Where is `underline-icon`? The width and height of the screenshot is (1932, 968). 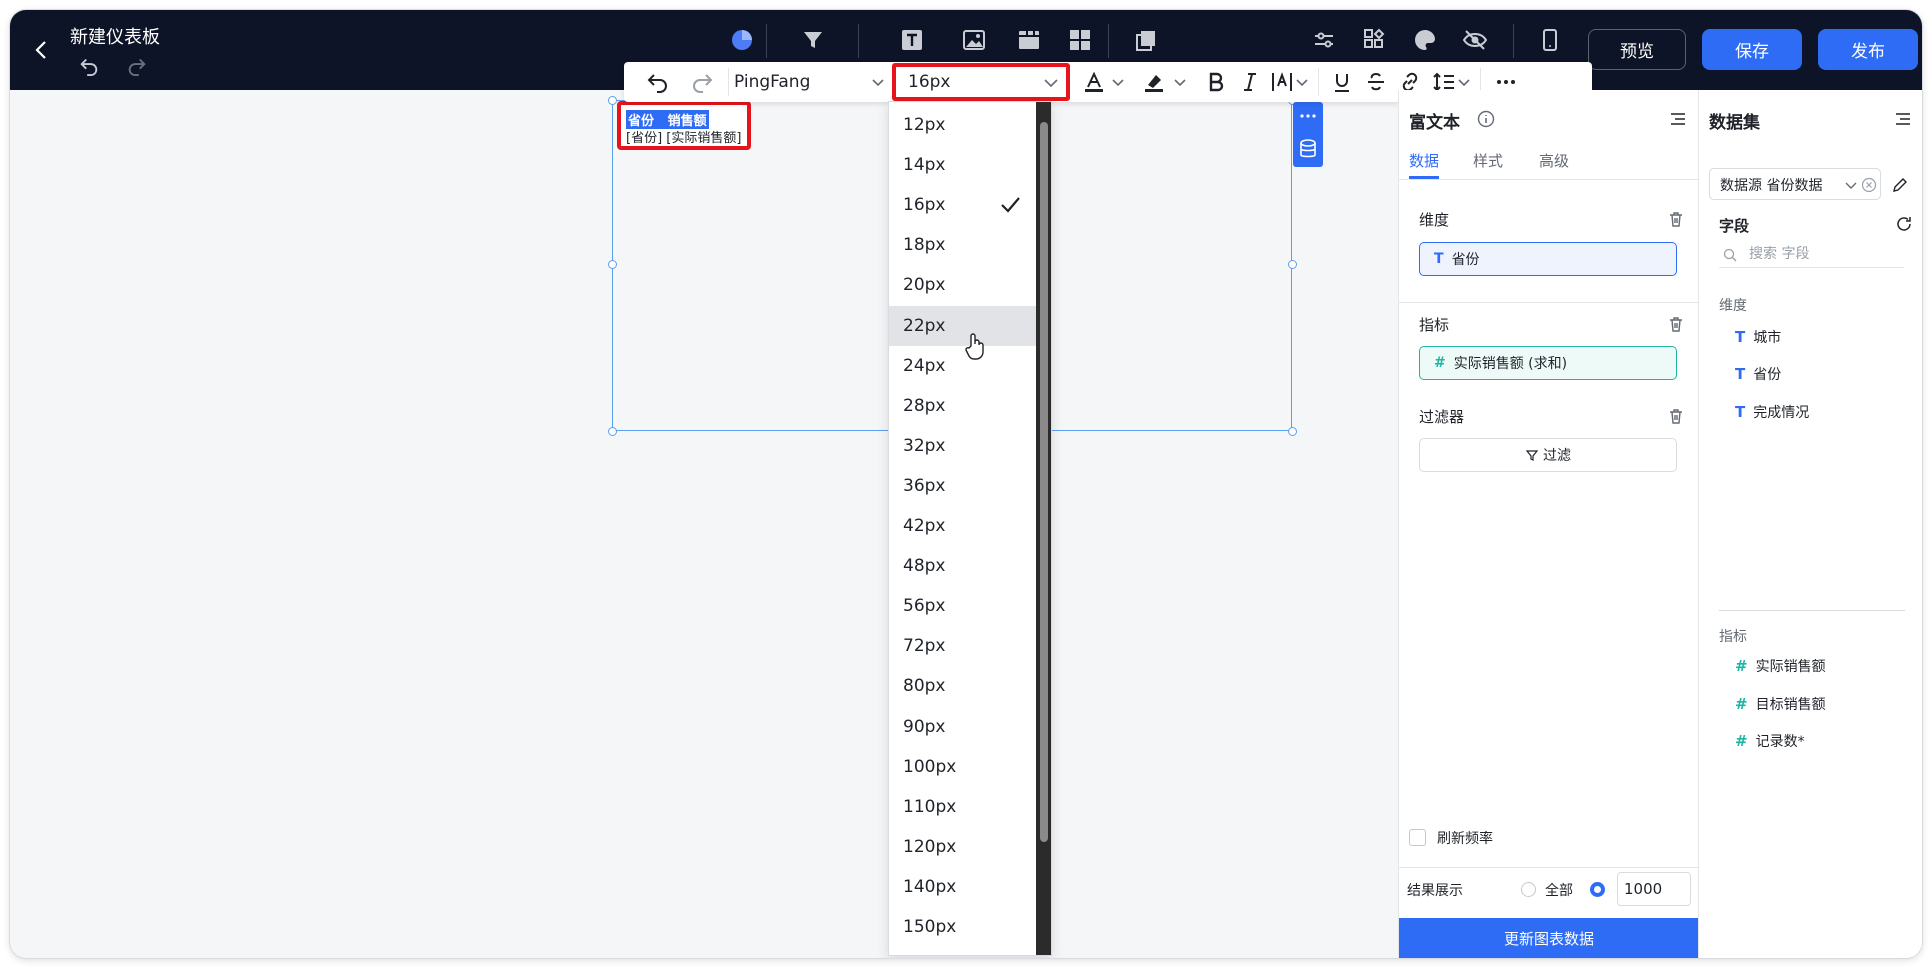
underline-icon is located at coordinates (1342, 82).